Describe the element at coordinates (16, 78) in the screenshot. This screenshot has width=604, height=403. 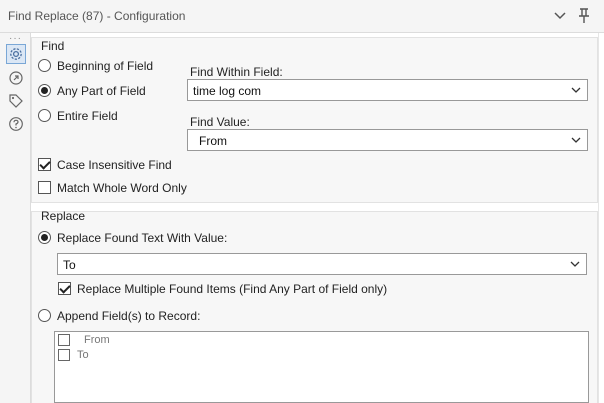
I see `navigation-icon` at that location.